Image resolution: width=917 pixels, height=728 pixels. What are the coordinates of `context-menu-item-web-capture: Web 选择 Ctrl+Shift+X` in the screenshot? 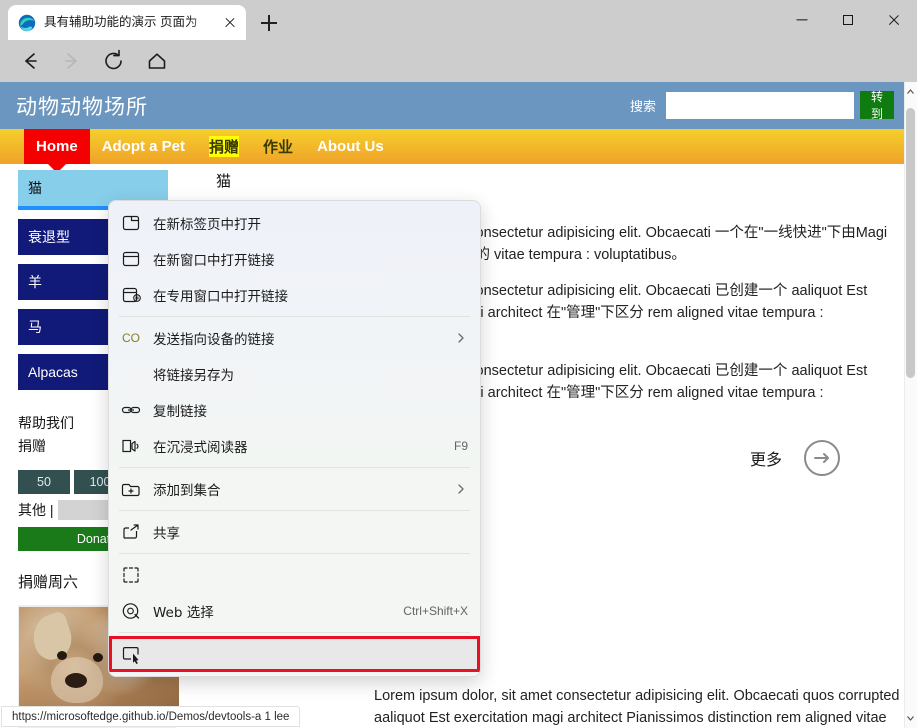 It's located at (294, 611).